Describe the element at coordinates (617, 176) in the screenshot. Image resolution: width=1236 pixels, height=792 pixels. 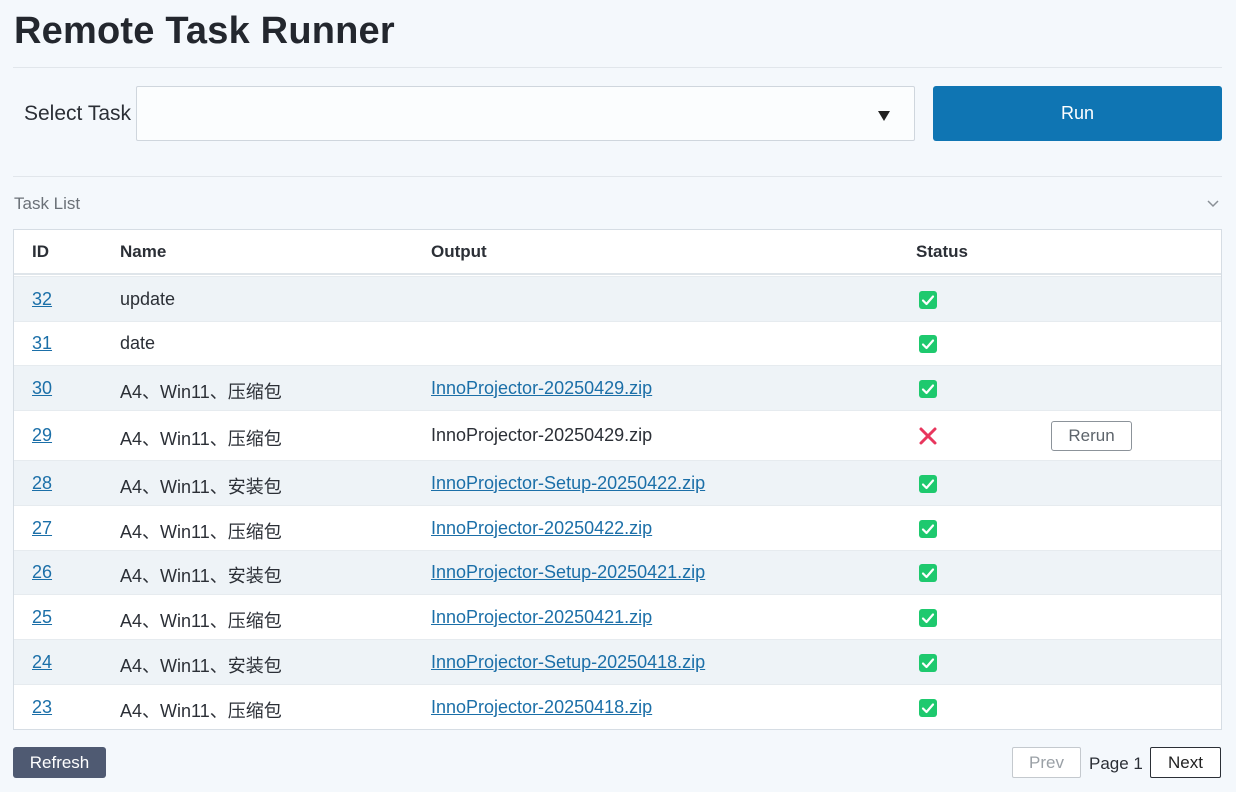
I see `section-divider` at that location.